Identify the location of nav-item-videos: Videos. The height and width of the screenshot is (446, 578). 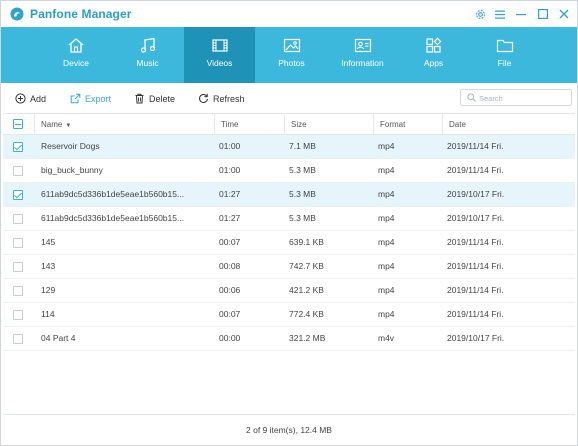
(219, 55).